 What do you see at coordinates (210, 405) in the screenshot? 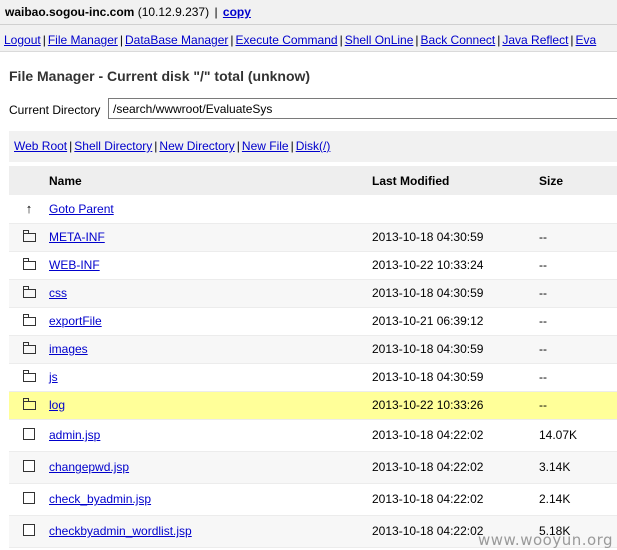
I see `row-name-cell: log` at bounding box center [210, 405].